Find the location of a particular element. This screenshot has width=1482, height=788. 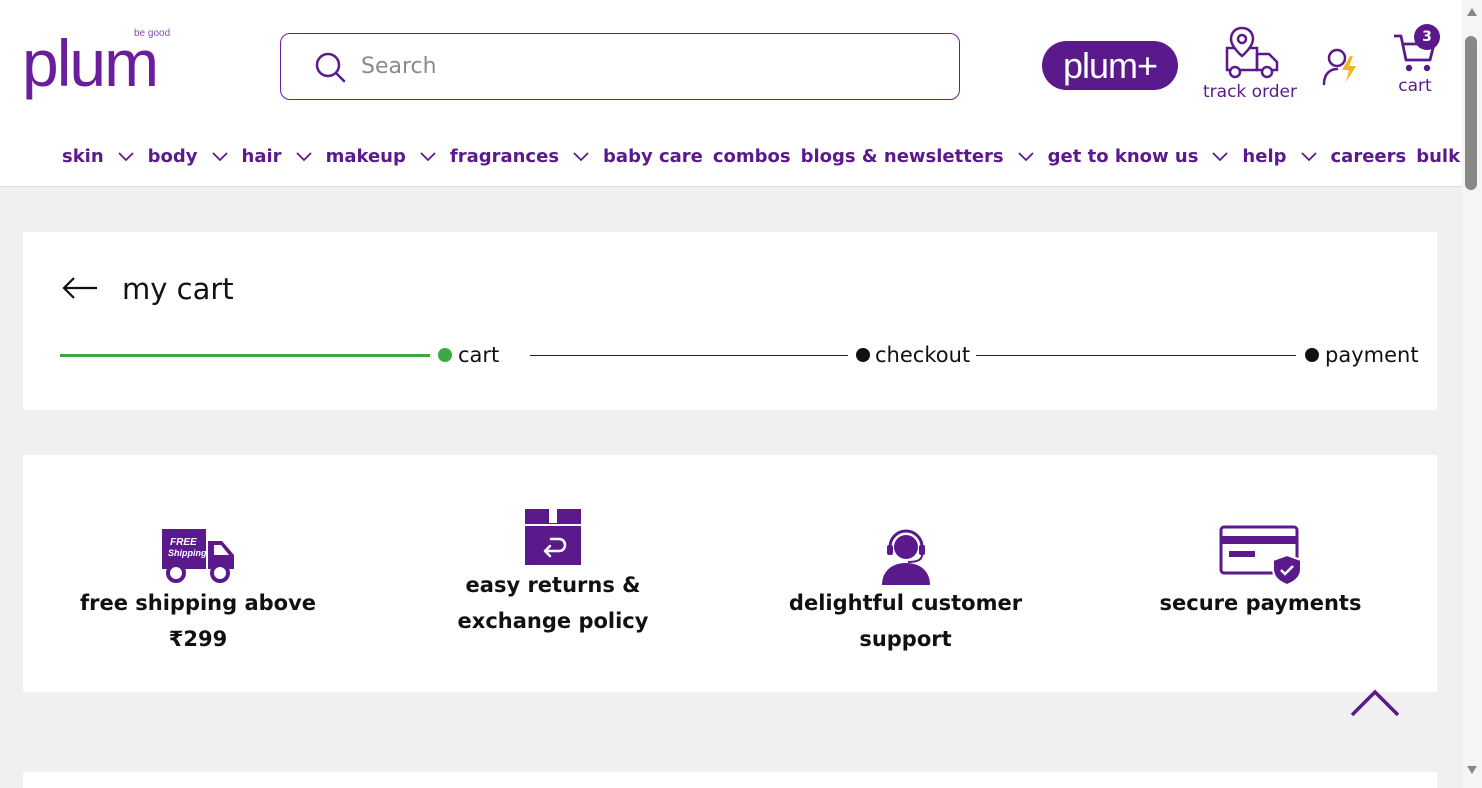

nav-item-fragrances: fragrances is located at coordinates (521, 156).